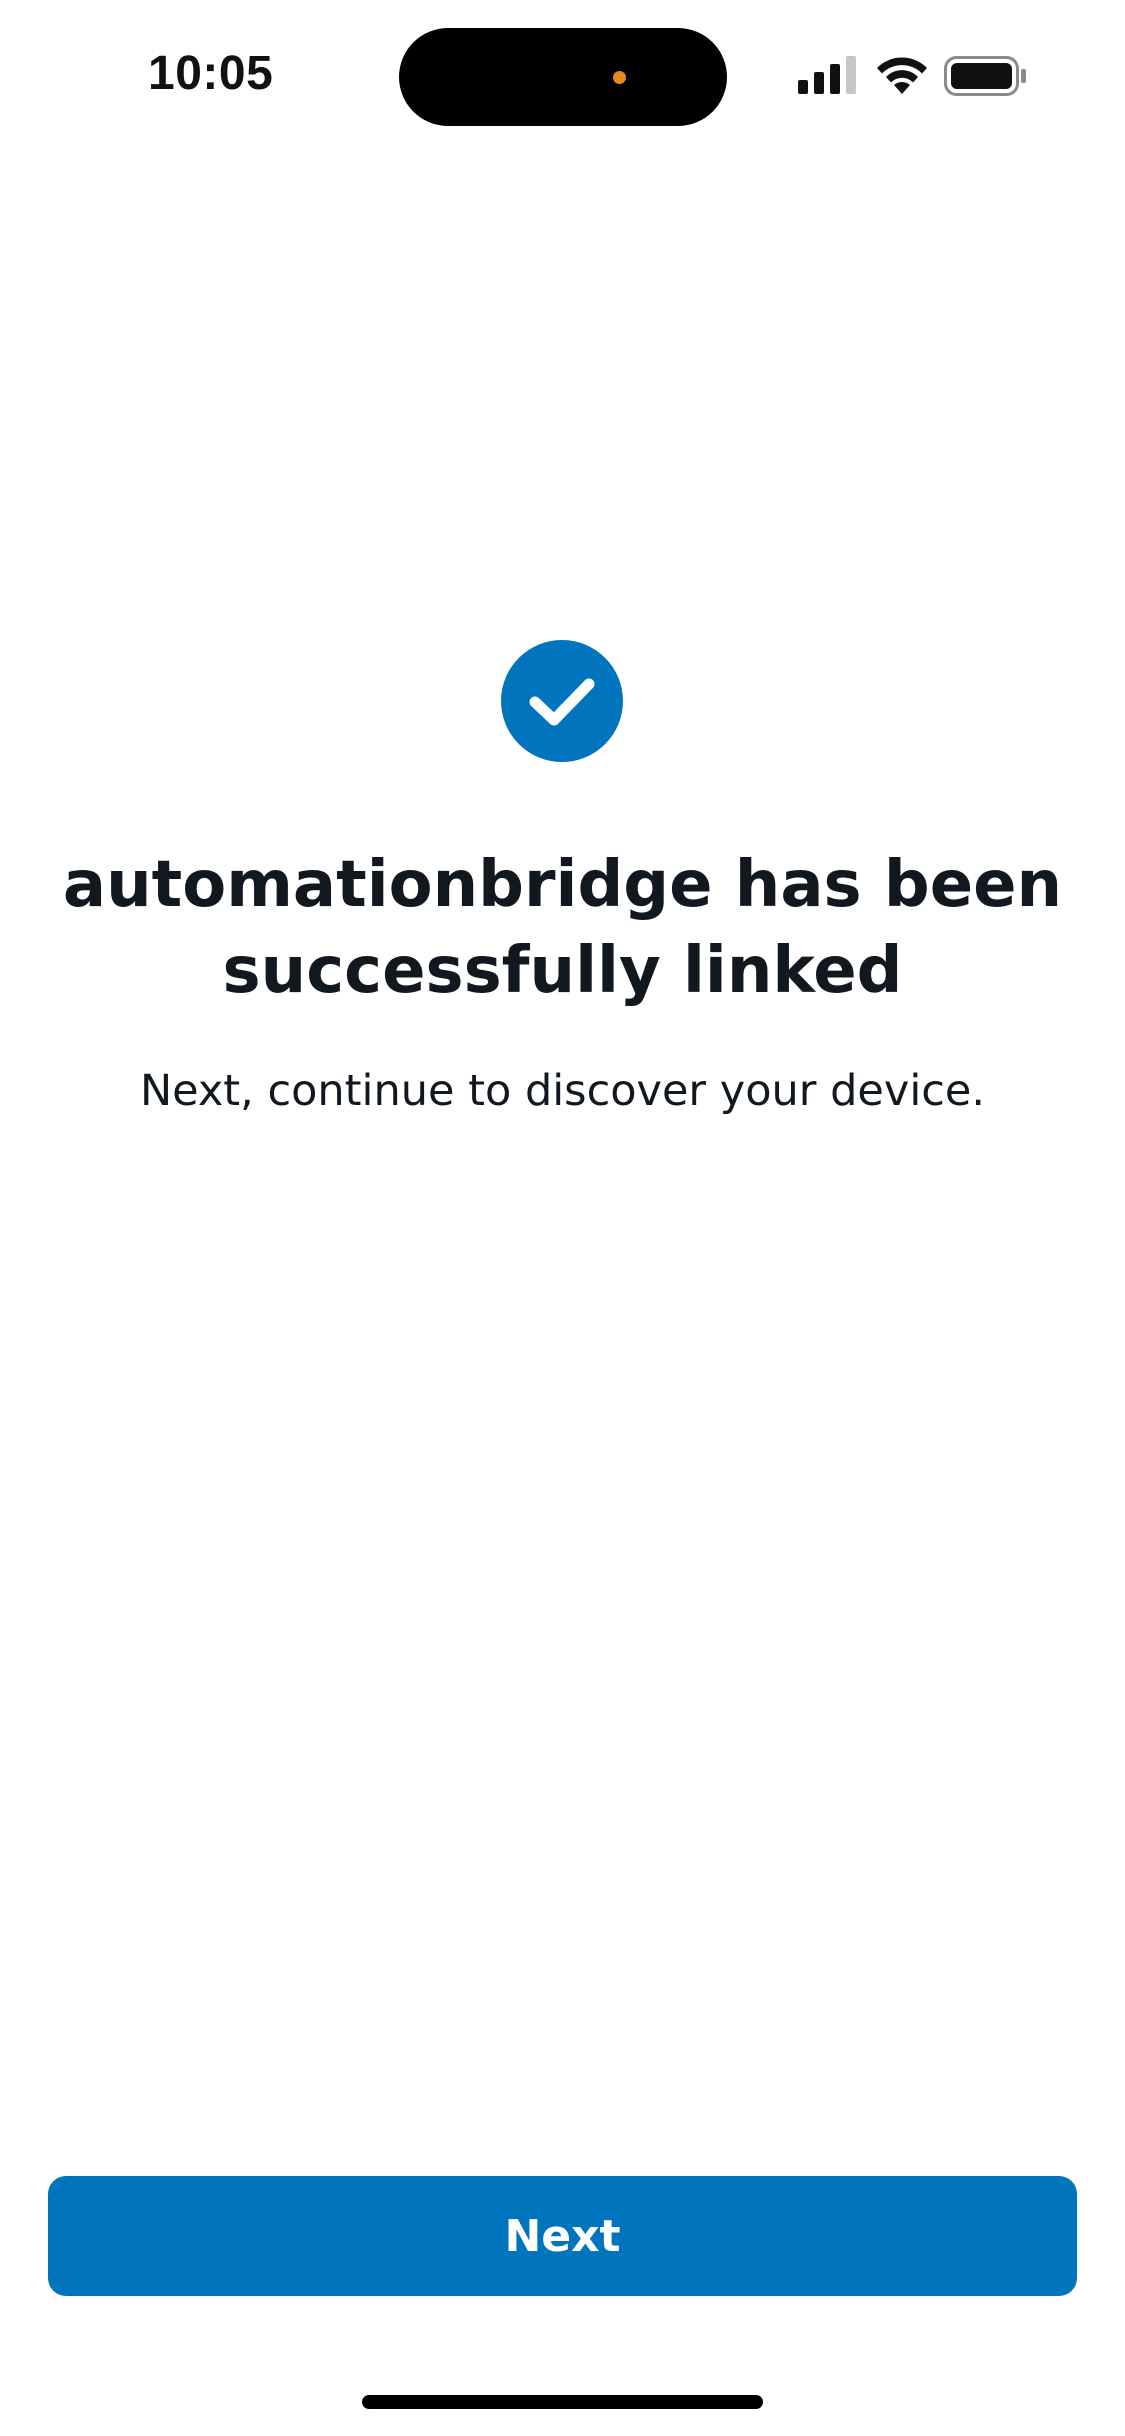  Describe the element at coordinates (562, 2236) in the screenshot. I see `next-button: Next` at that location.